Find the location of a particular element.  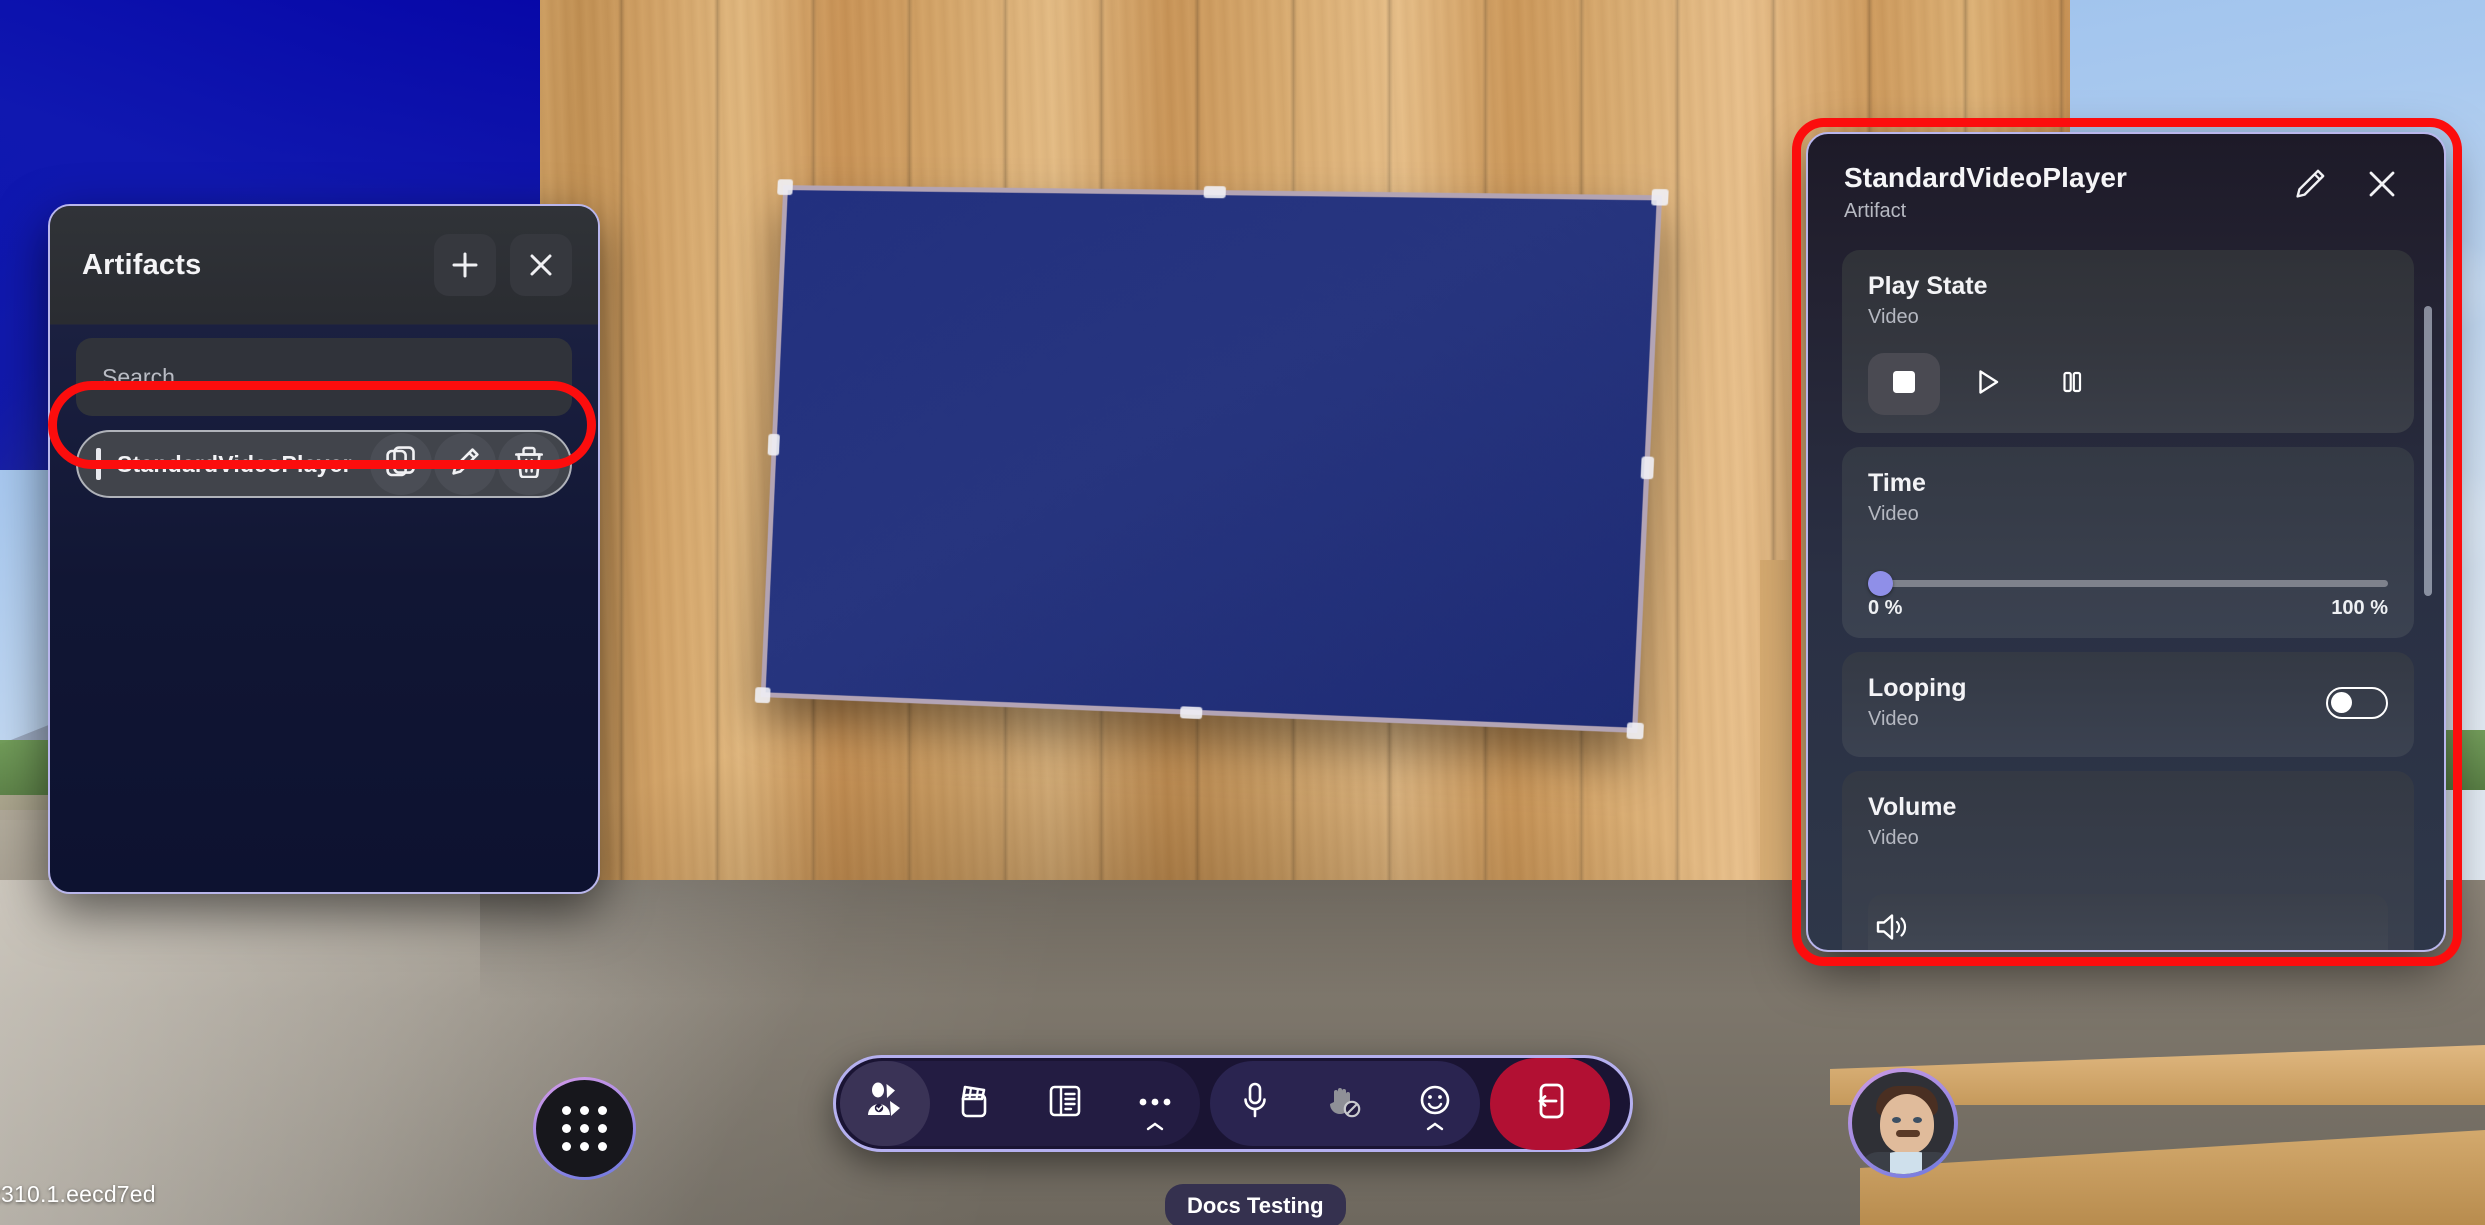

property-name: Time is located at coordinates (1897, 483).